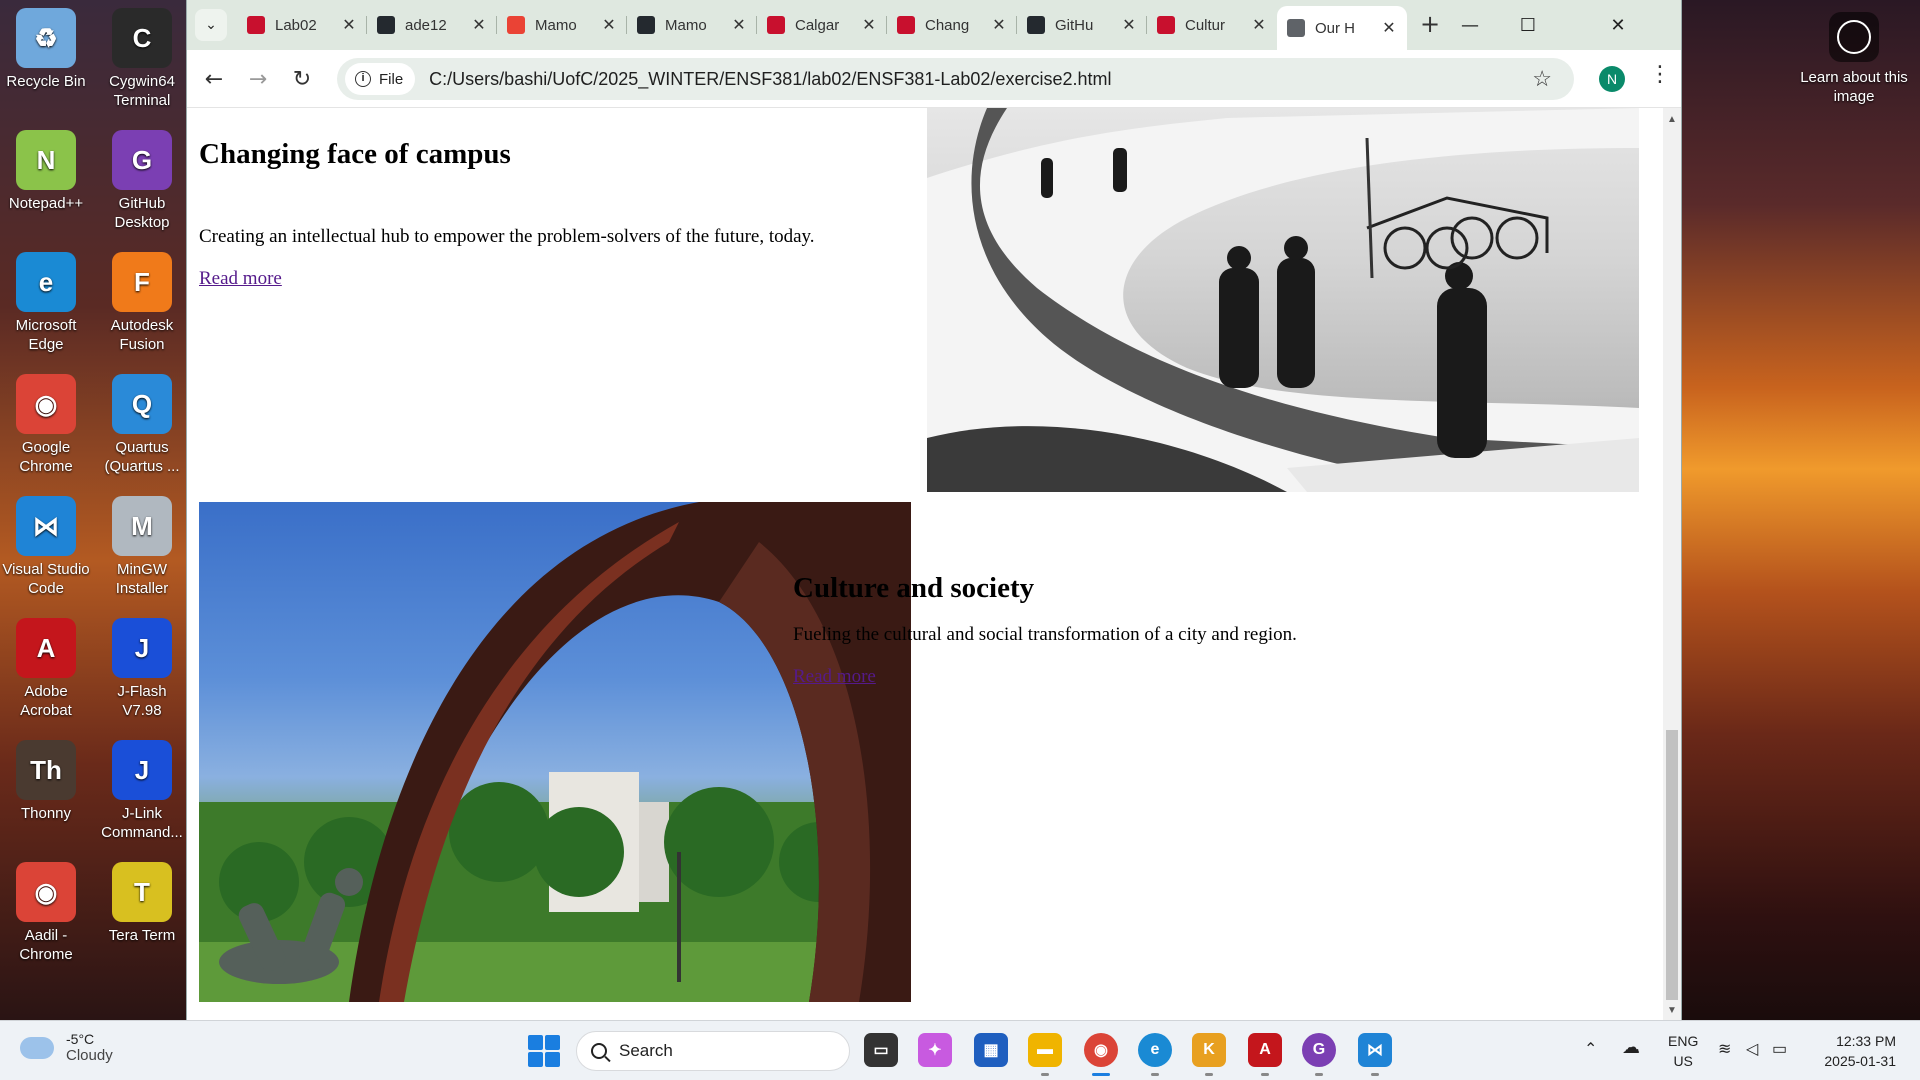  I want to click on volume-icon: ◁, so click(1752, 1049).